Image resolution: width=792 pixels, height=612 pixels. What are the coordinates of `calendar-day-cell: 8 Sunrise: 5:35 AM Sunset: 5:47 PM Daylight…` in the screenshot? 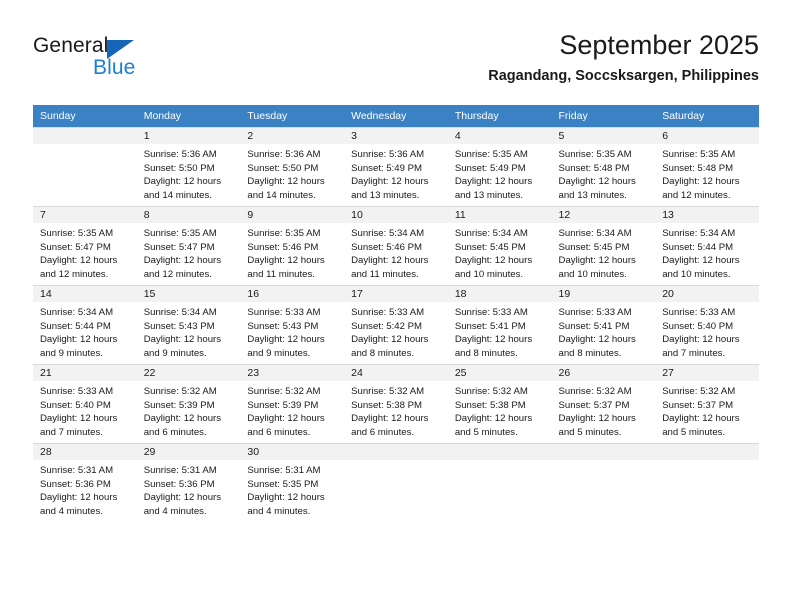 It's located at (188, 245).